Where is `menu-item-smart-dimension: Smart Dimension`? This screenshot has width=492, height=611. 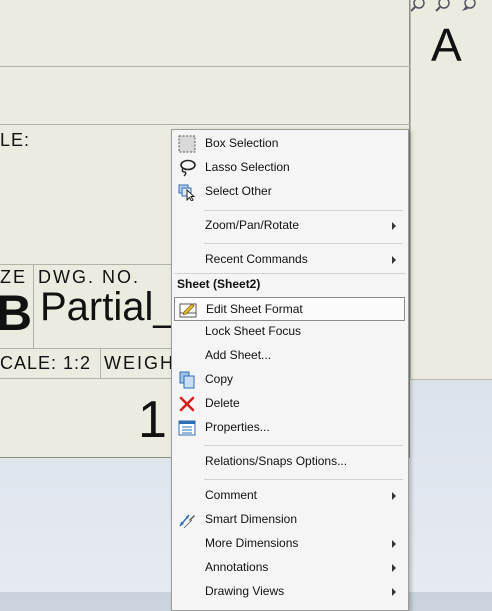 menu-item-smart-dimension: Smart Dimension is located at coordinates (290, 520).